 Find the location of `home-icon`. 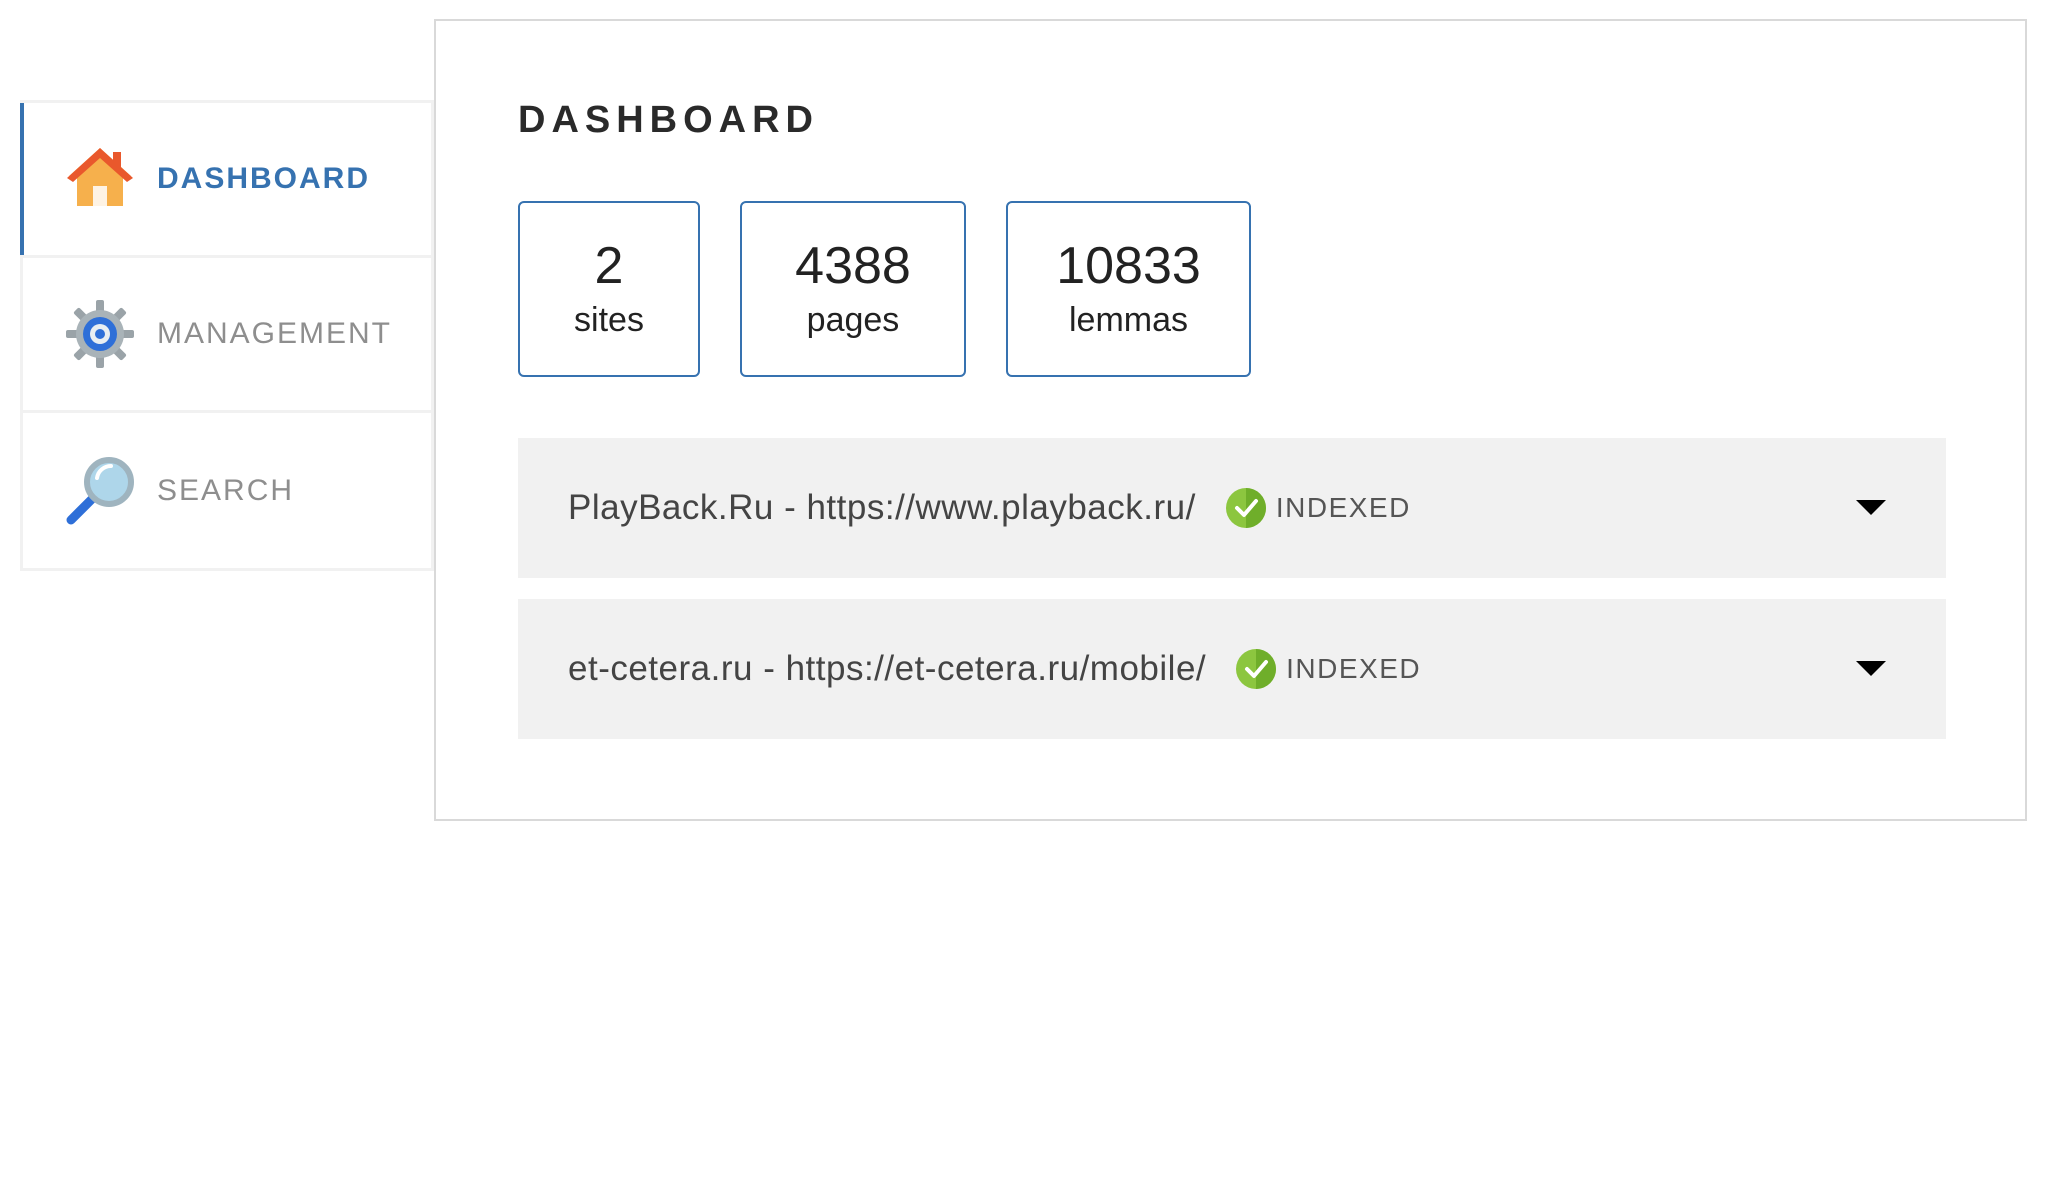

home-icon is located at coordinates (100, 179).